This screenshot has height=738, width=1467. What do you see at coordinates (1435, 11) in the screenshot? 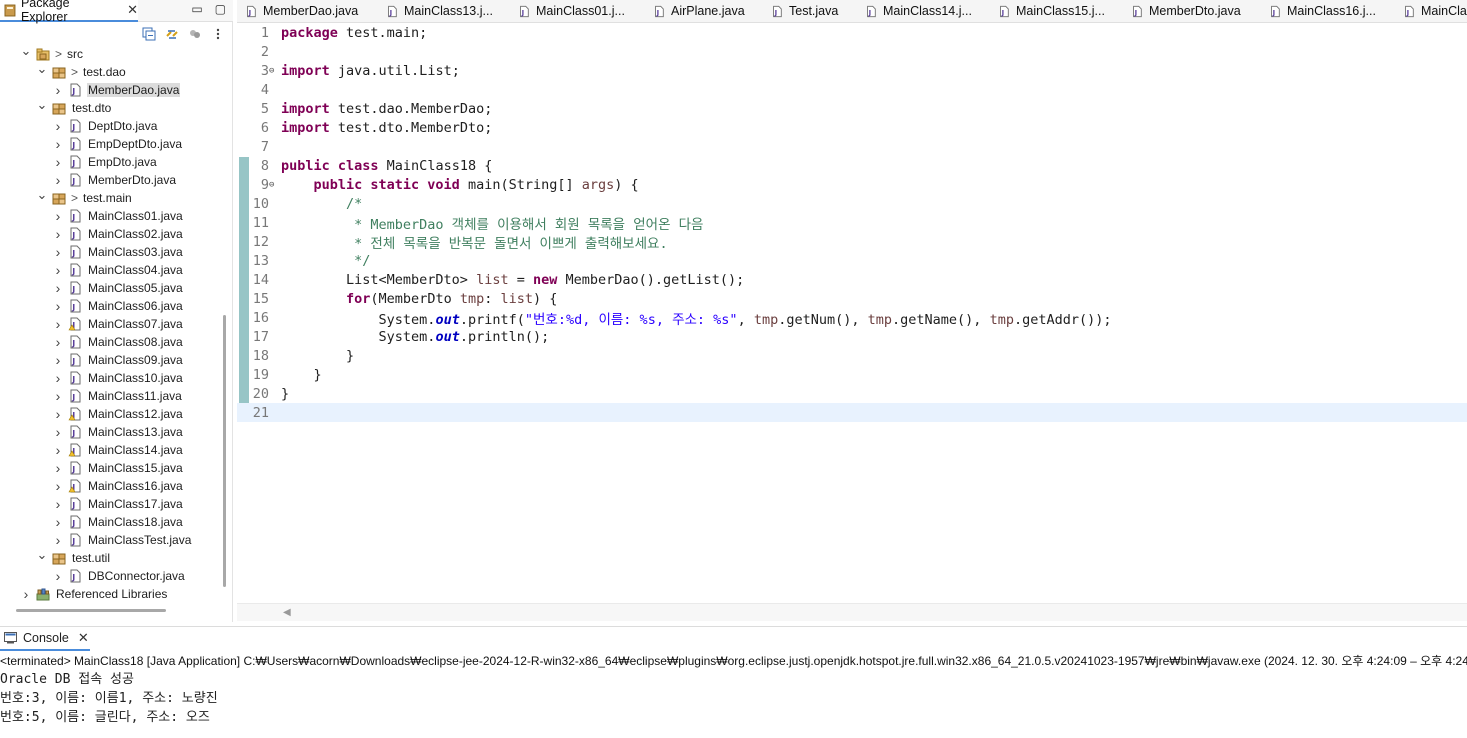
I see `editor-tab: J MainClas` at bounding box center [1435, 11].